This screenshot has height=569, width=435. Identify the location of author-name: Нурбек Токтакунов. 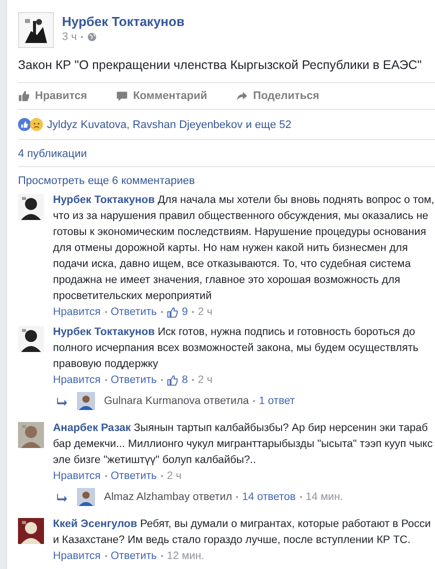
(123, 21).